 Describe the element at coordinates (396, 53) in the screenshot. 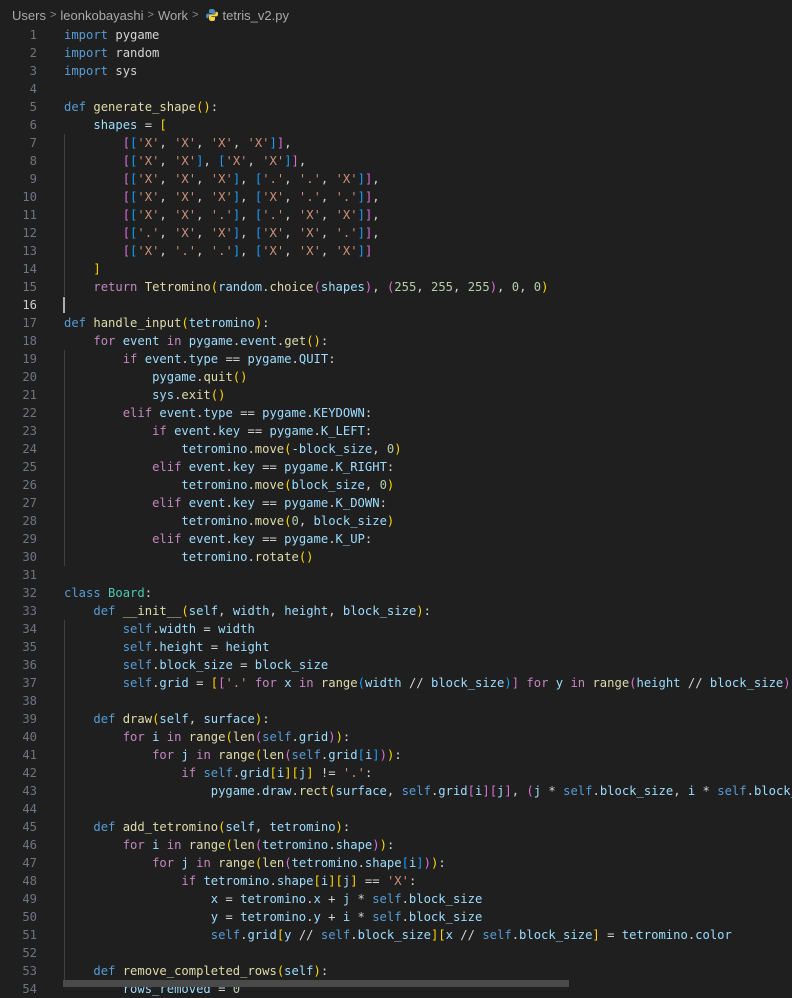

I see `code-line: 2 import random` at that location.